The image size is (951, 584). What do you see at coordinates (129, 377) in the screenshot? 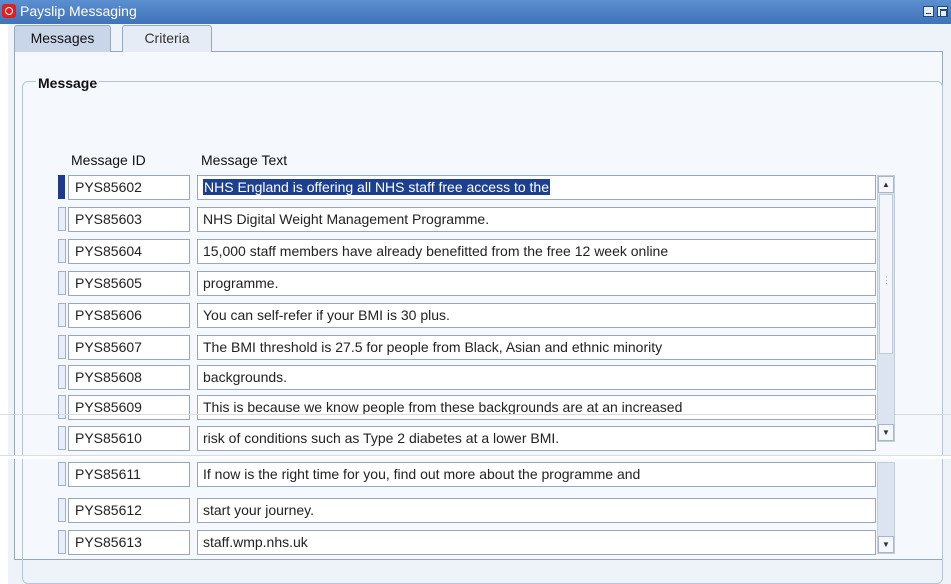
I see `message-id-field: PYS85608` at bounding box center [129, 377].